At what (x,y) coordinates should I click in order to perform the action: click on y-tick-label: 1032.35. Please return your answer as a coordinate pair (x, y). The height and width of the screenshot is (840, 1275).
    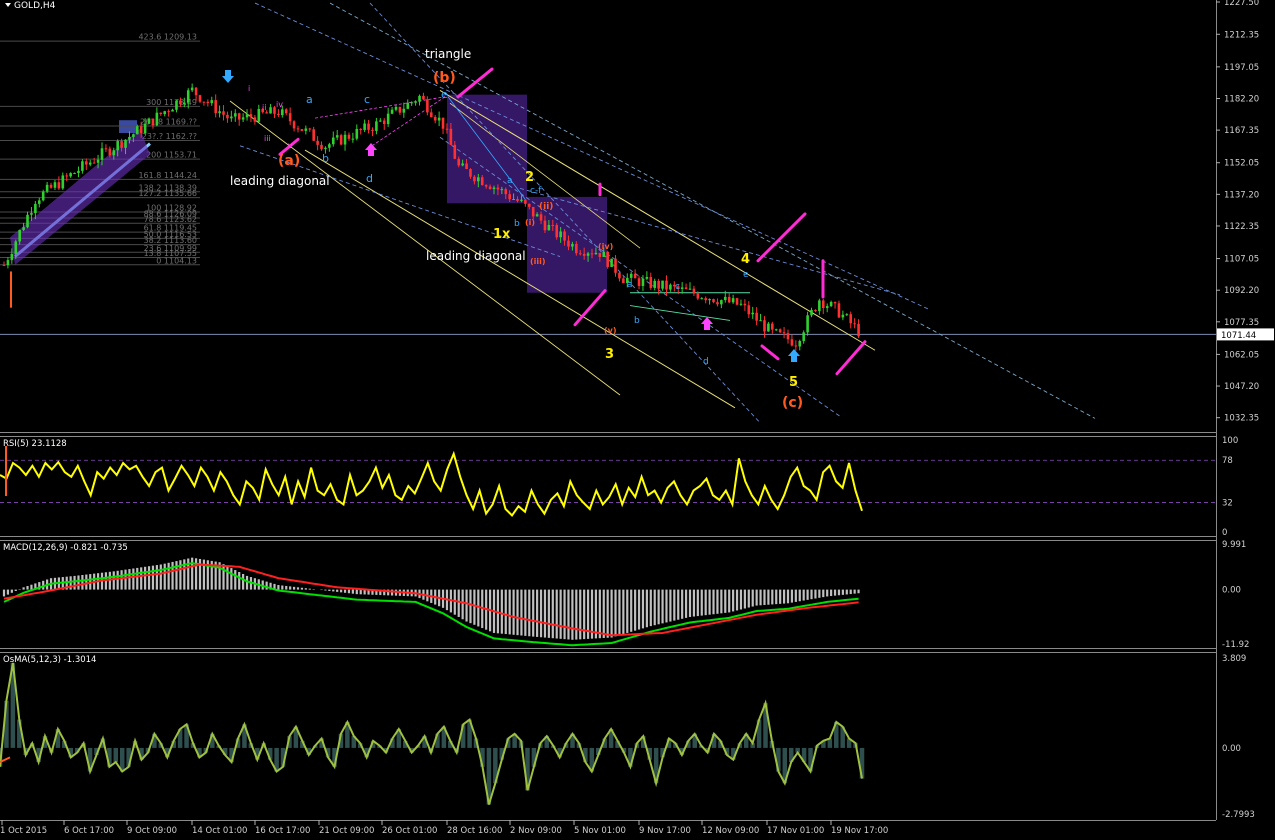
    Looking at the image, I should click on (1241, 419).